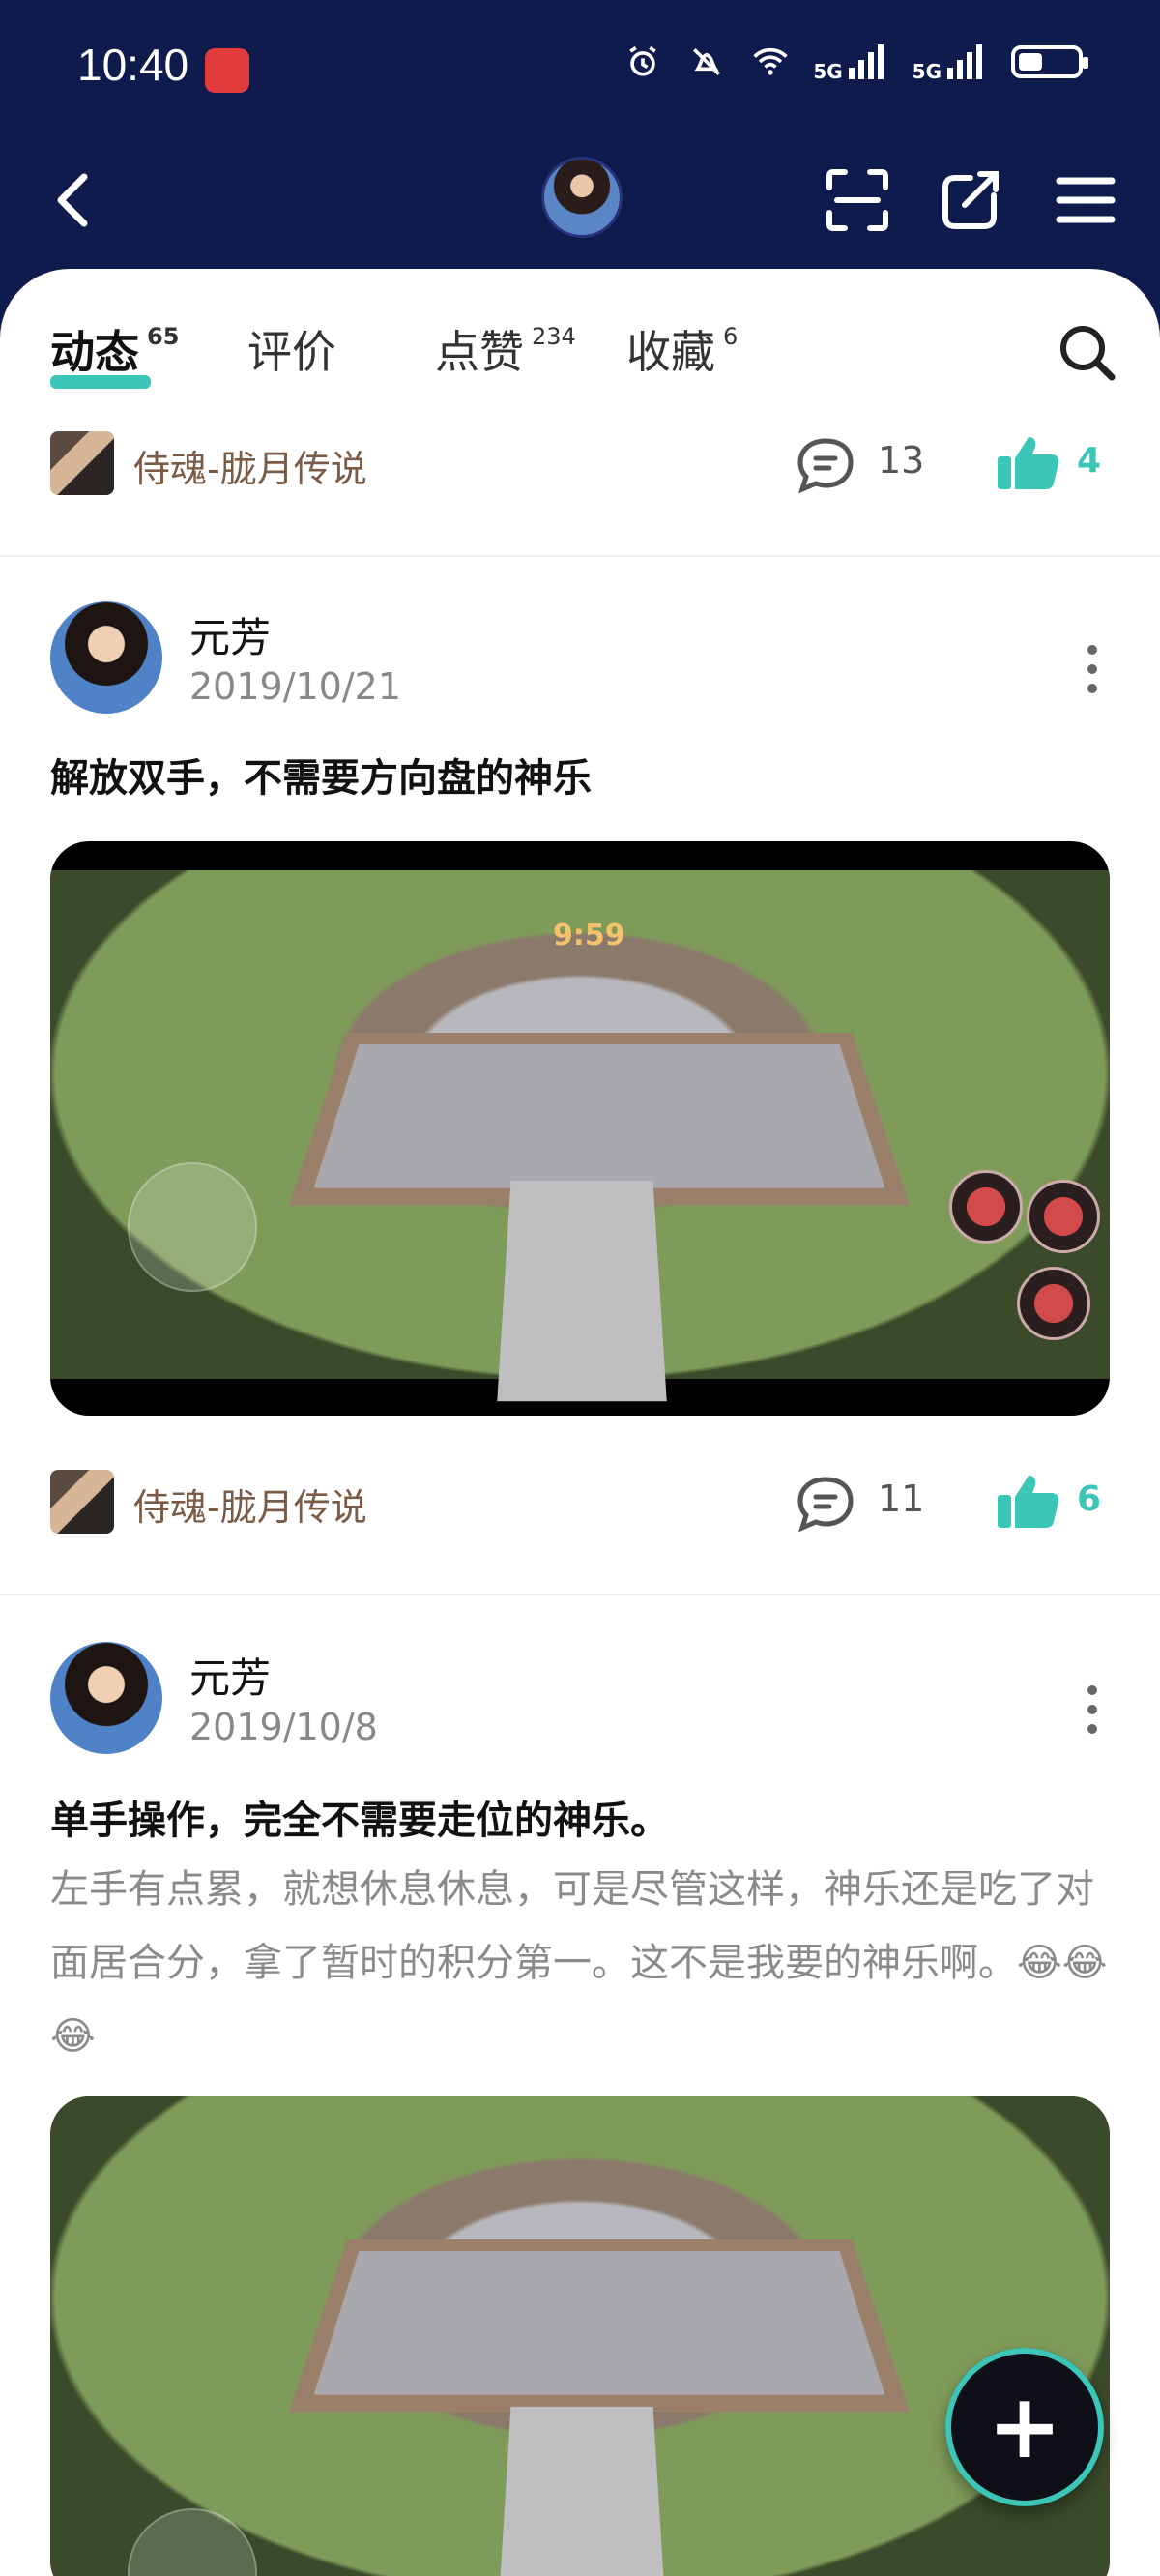  Describe the element at coordinates (291, 352) in the screenshot. I see `tab-label: 评价` at that location.